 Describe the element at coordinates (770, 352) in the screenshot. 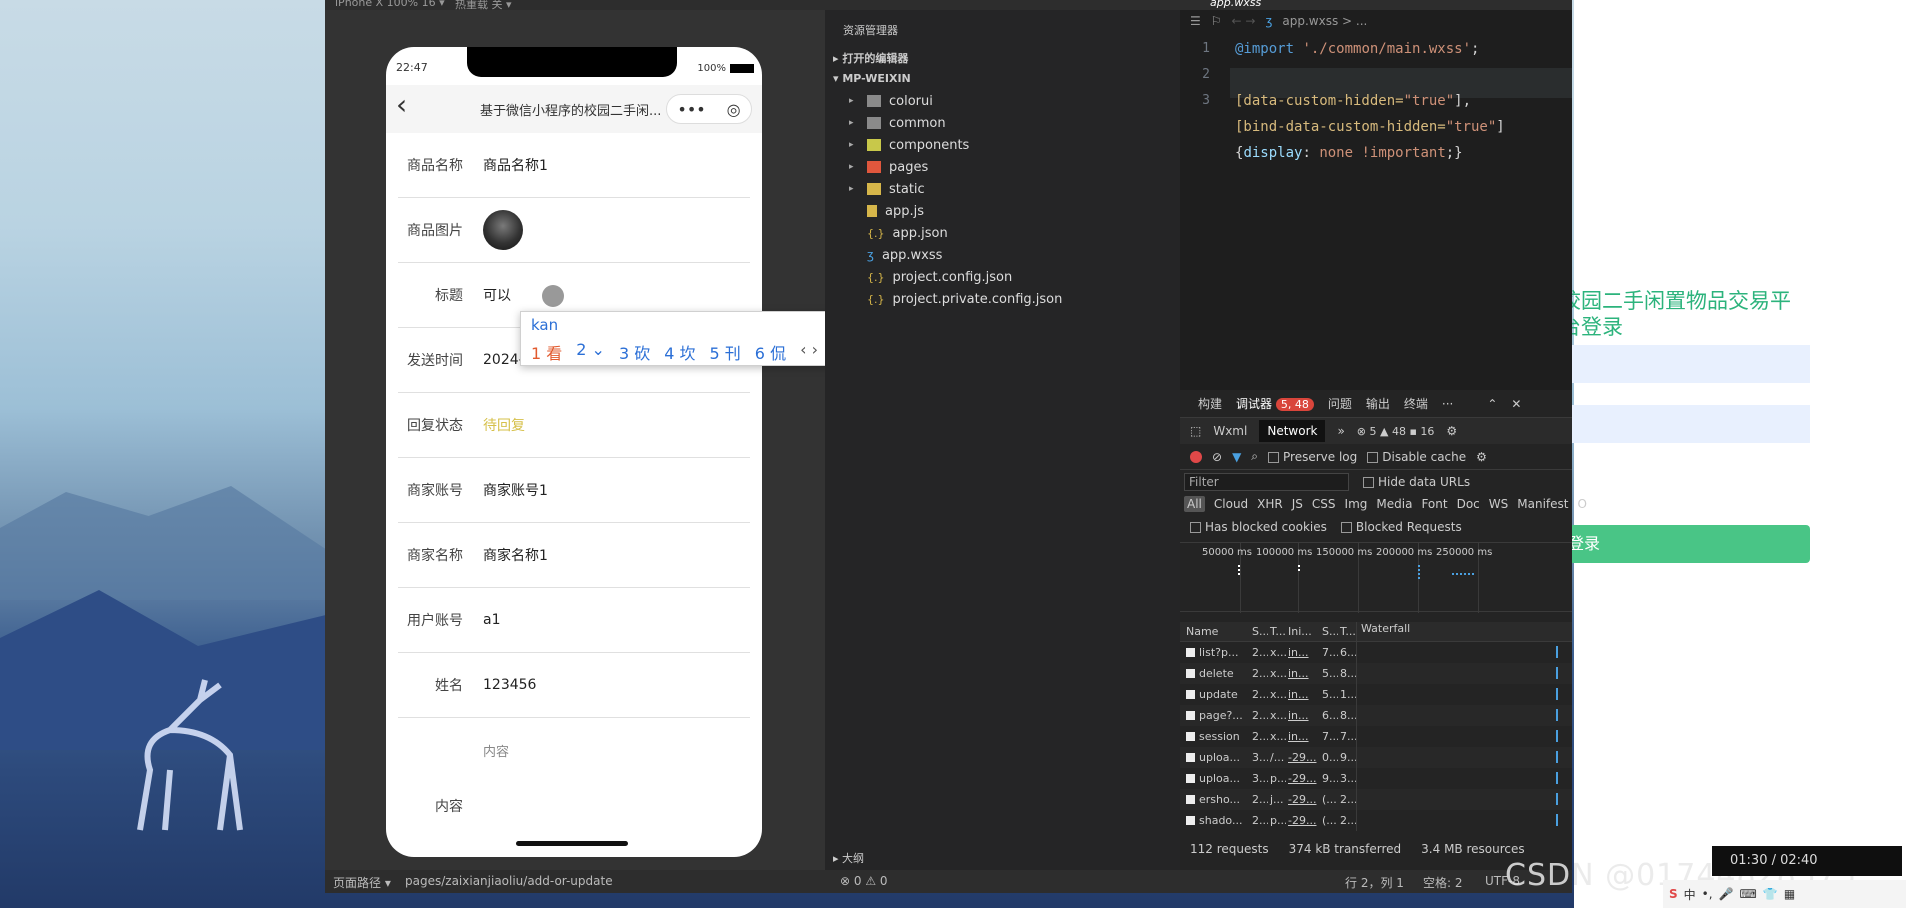

I see `ime-candidate: 6 侃` at that location.